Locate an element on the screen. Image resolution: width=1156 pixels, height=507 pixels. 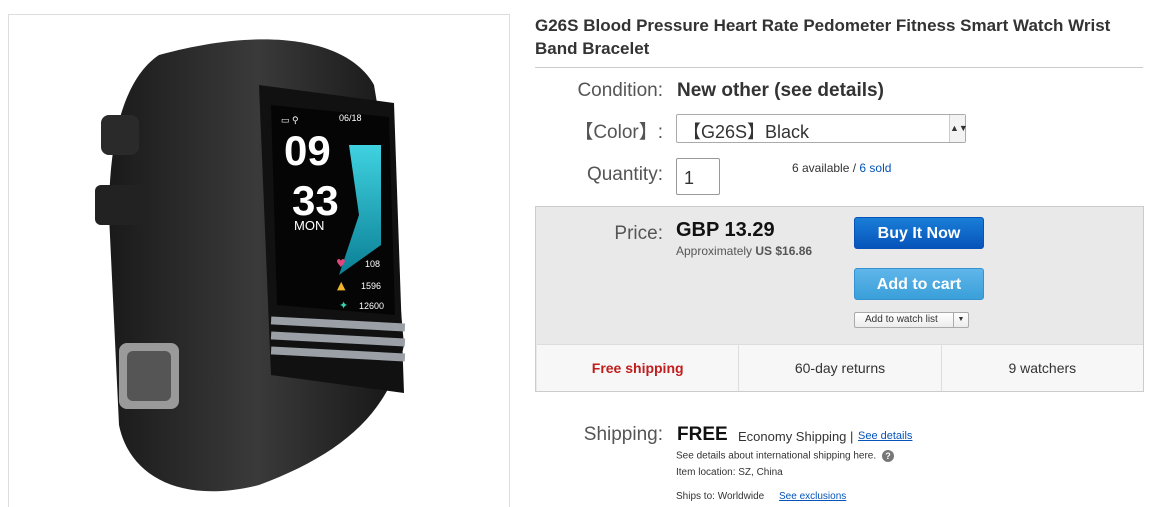
chevron-down-icon: ▲▼ is located at coordinates (958, 128).